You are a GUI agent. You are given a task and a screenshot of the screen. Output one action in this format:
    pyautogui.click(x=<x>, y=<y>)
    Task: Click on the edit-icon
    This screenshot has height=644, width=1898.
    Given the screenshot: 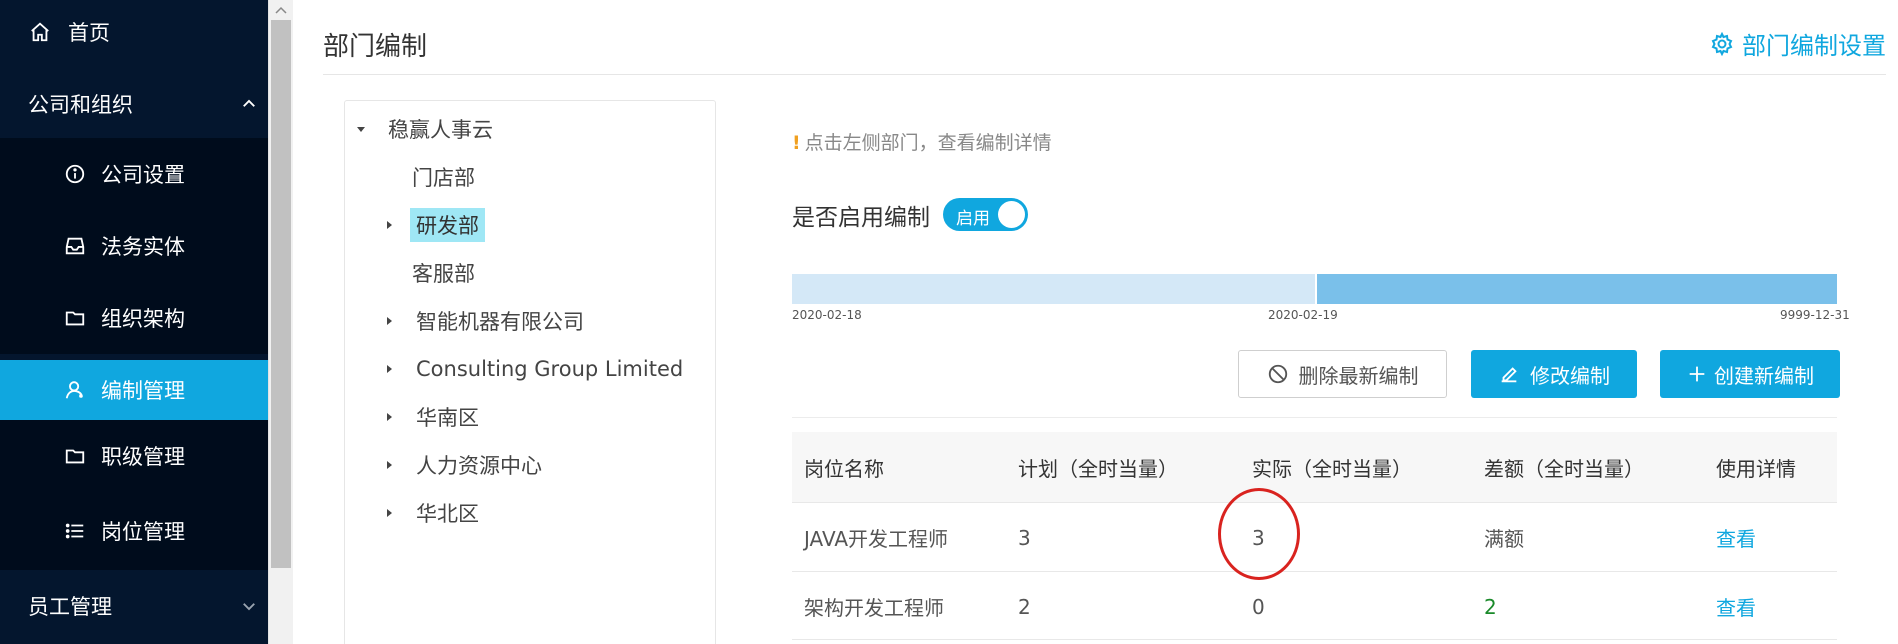 What is the action you would take?
    pyautogui.click(x=1509, y=374)
    